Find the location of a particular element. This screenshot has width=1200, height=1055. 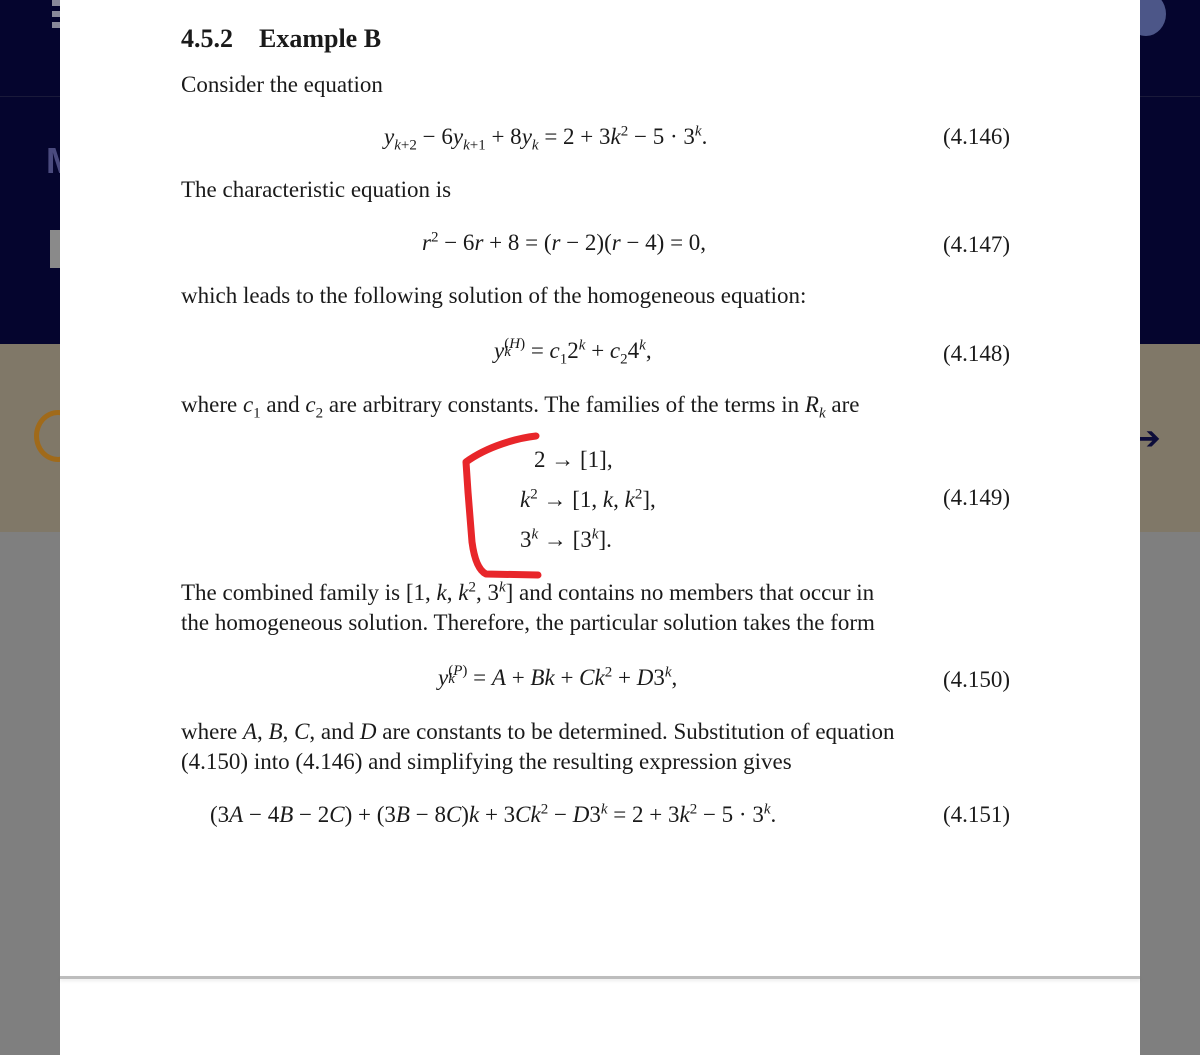

equation-number: (4.151) is located at coordinates (977, 814).